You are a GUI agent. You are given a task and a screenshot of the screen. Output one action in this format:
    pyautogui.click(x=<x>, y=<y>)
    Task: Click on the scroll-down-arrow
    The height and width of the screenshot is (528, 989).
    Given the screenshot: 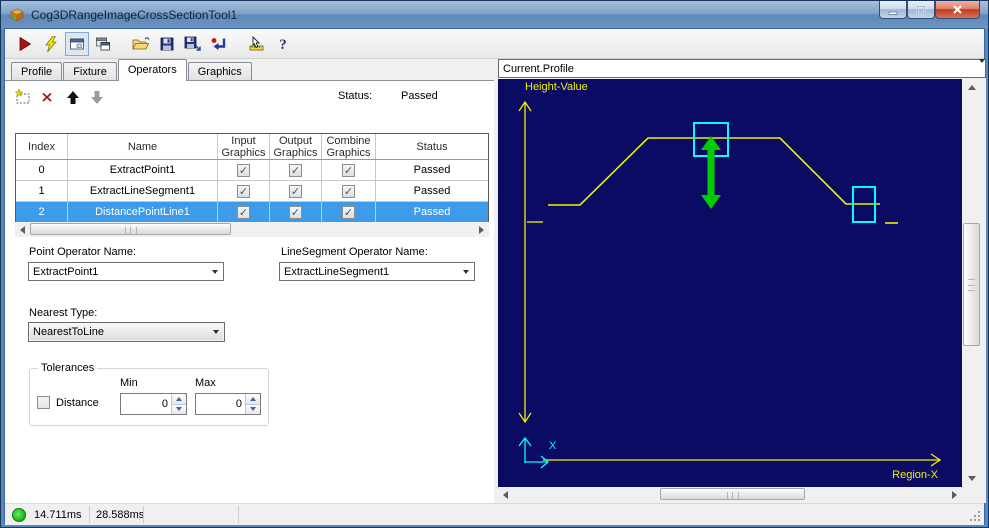 What is the action you would take?
    pyautogui.click(x=972, y=478)
    